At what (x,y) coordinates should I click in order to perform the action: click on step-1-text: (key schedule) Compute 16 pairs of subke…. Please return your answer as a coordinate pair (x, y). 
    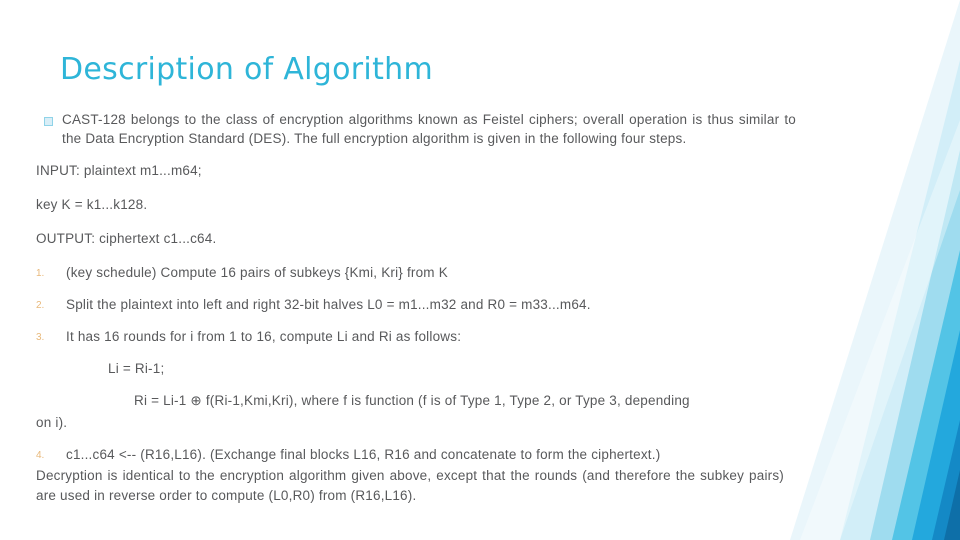
    Looking at the image, I should click on (257, 272).